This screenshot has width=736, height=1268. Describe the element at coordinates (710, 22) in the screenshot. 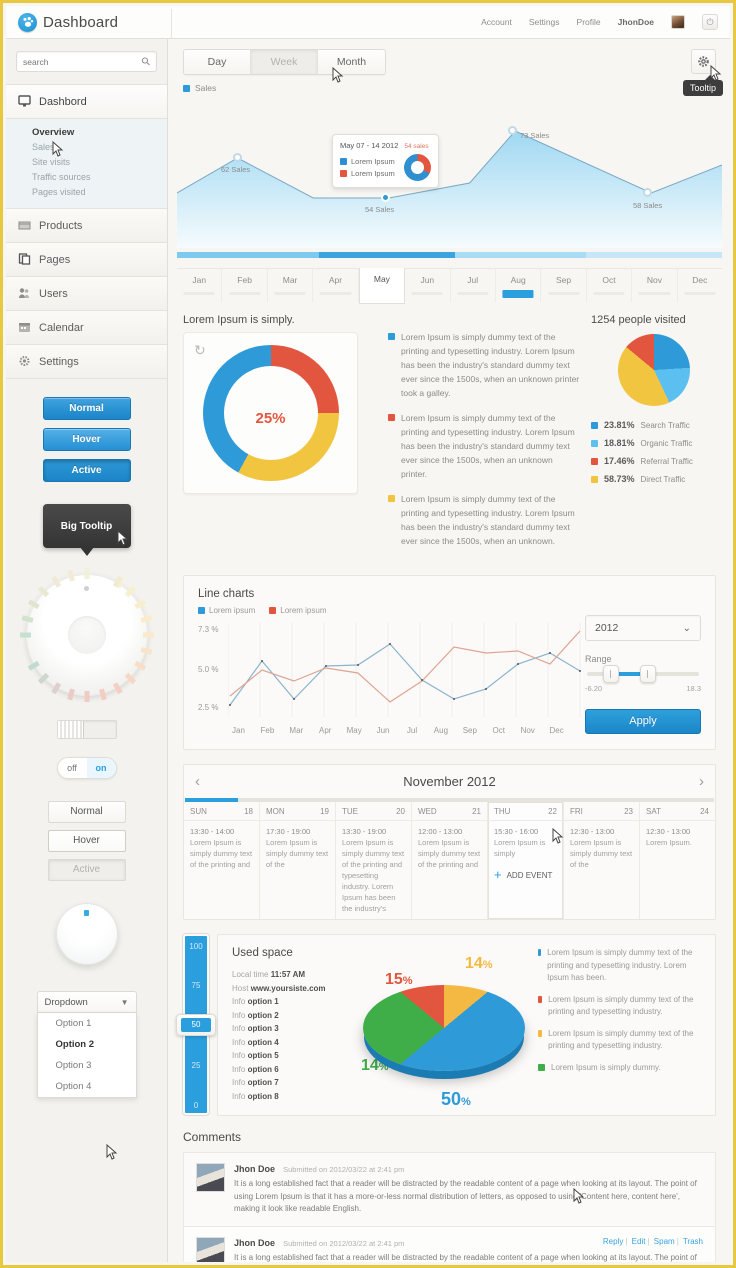

I see `power-icon: ⏻` at that location.